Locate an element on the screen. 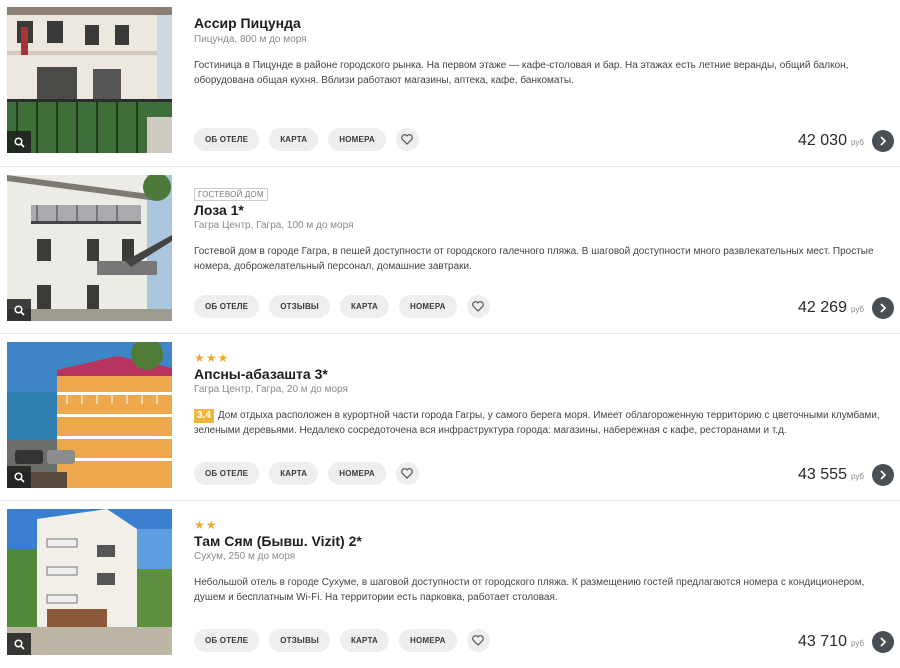 Image resolution: width=900 pixels, height=668 pixels. star-rating: ★★★ is located at coordinates (212, 358).